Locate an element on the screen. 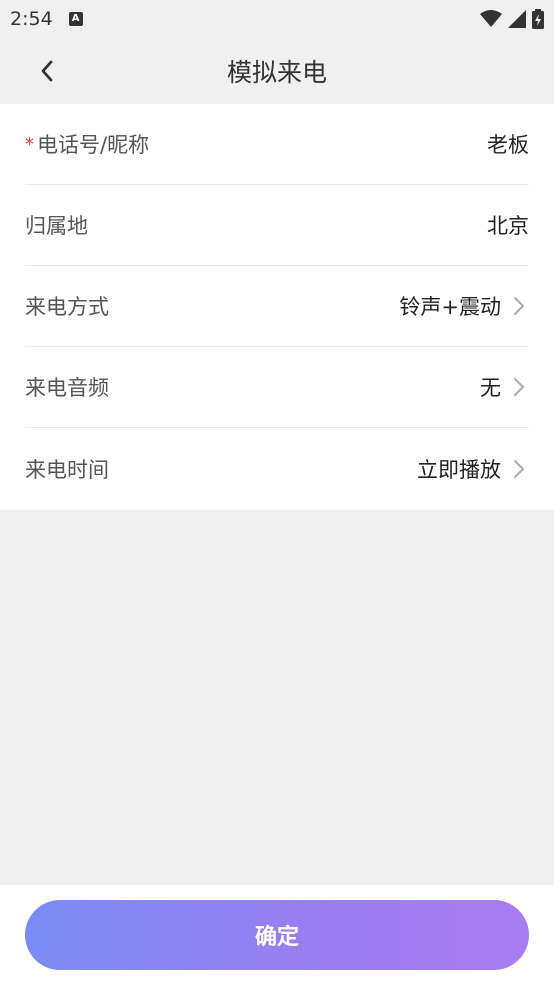 Image resolution: width=554 pixels, height=984 pixels. location-value: 北京 is located at coordinates (508, 226).